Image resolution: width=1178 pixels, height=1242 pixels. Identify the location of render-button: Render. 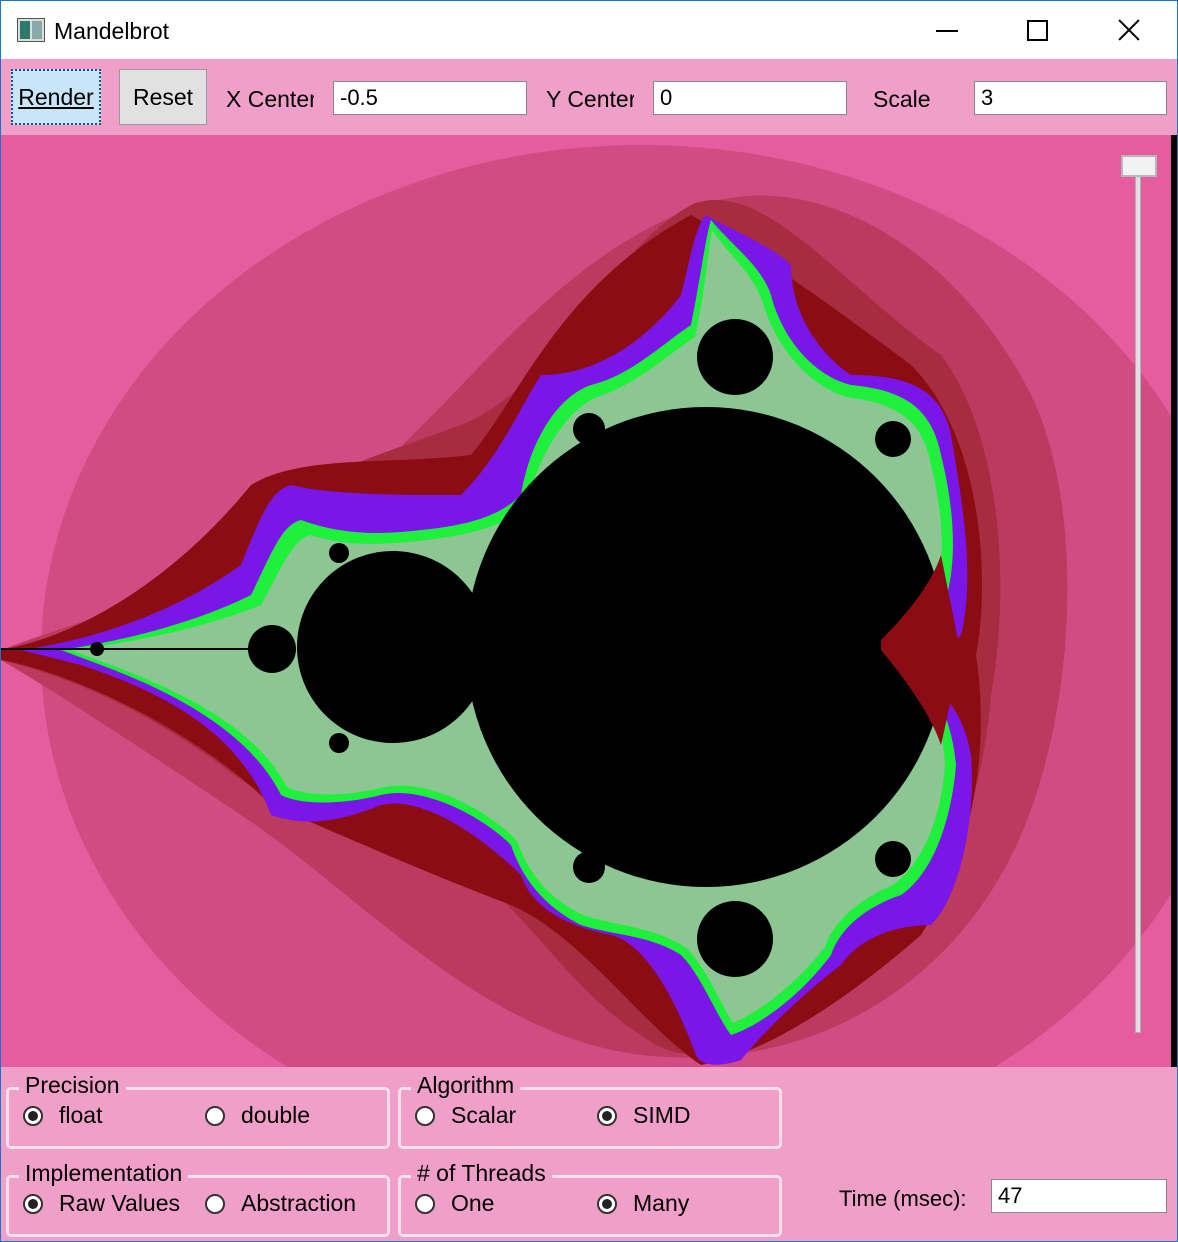
(56, 97).